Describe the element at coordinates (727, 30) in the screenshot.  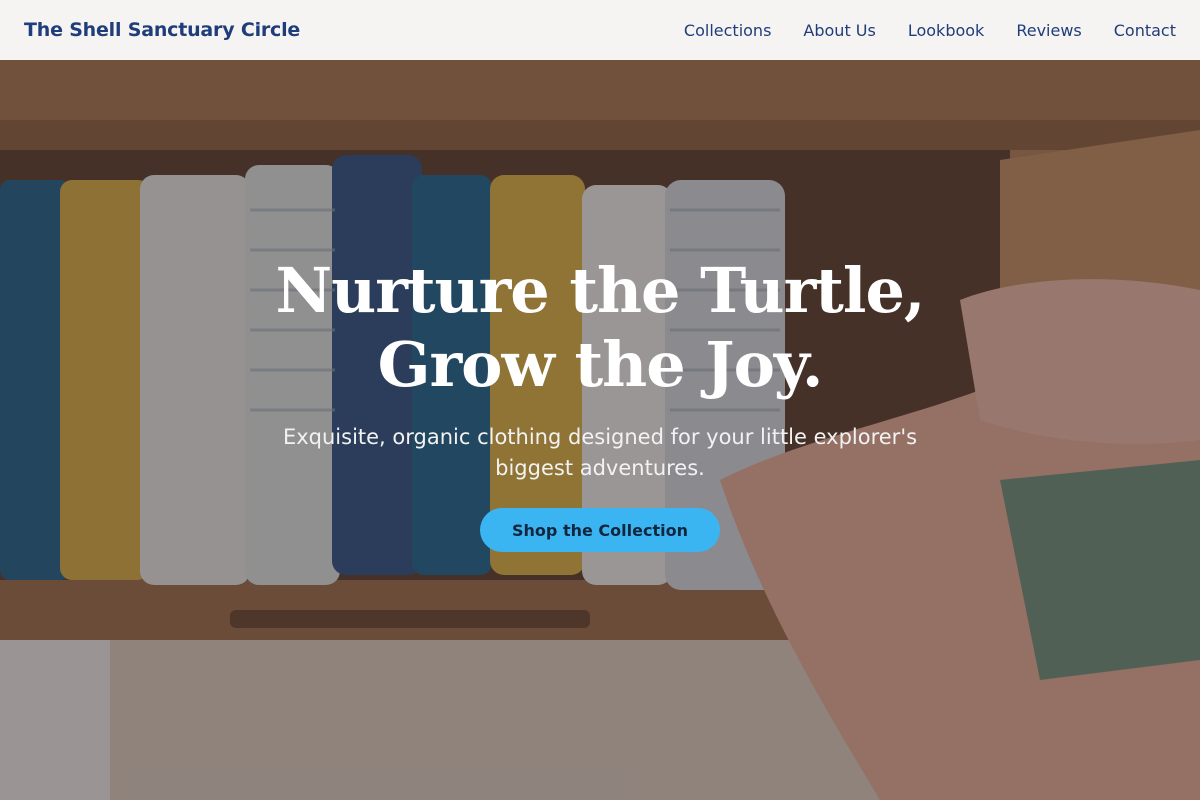
I see `nav-link-collections: Collections` at that location.